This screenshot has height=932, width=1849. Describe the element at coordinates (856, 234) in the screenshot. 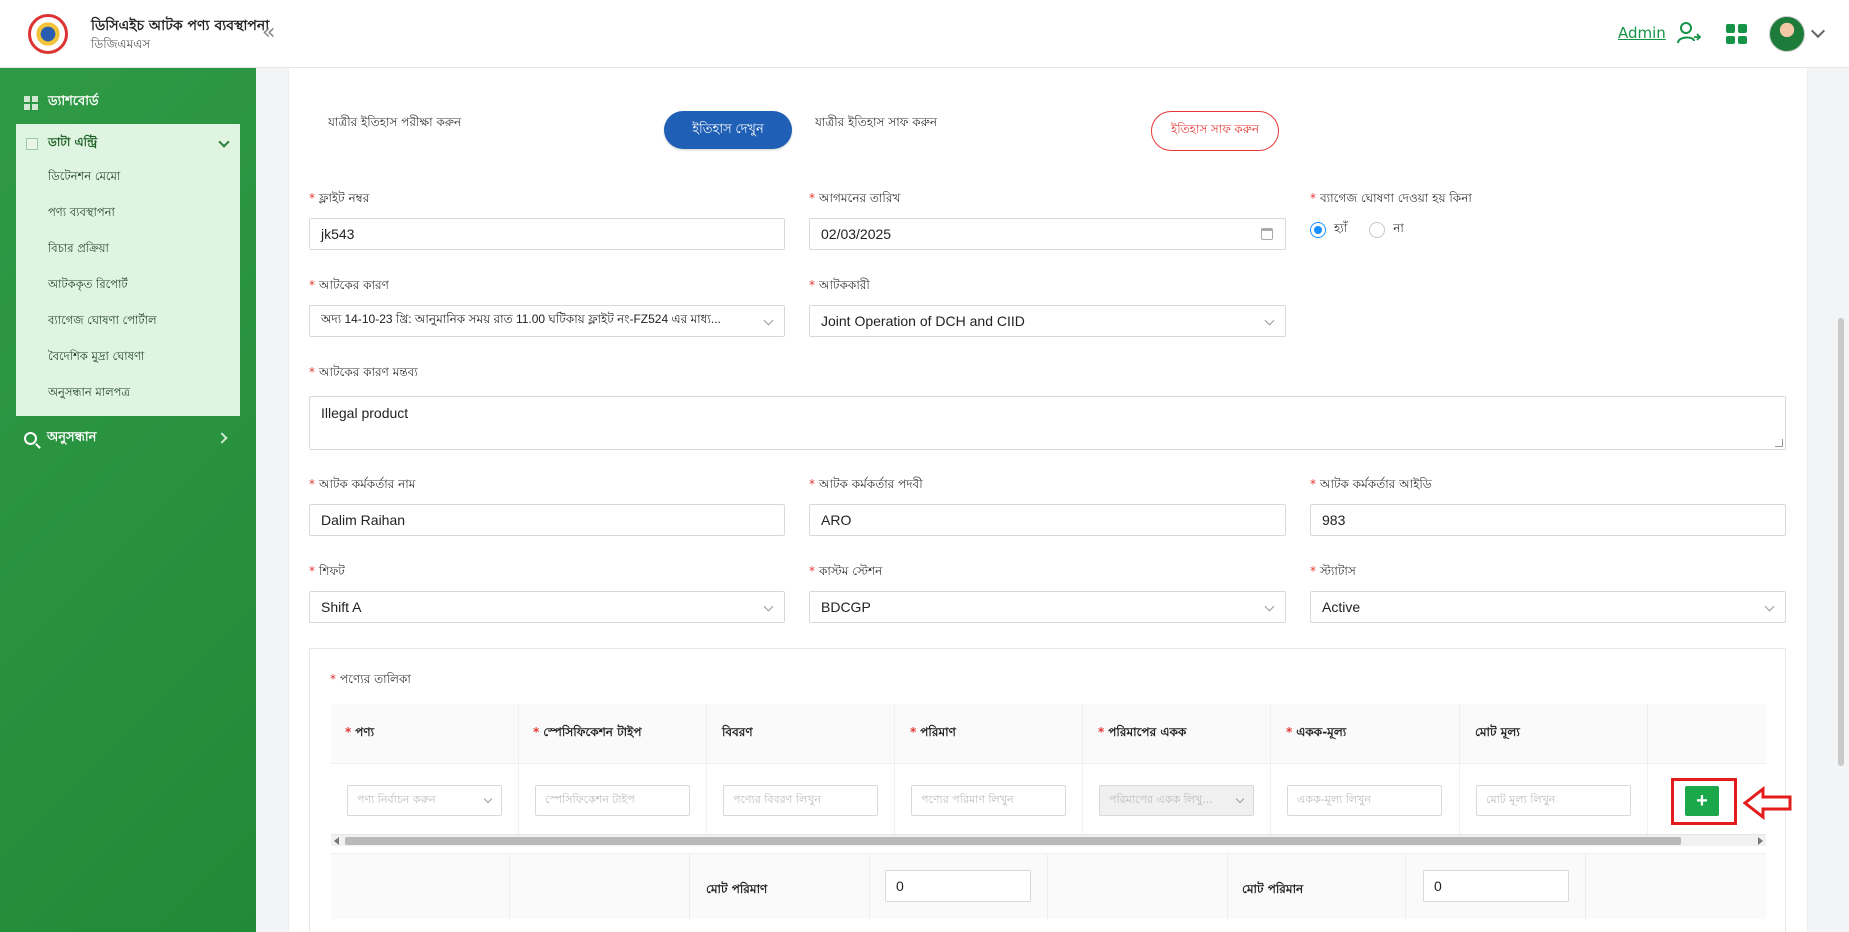

I see `arrival-date-value: 02/03/2025` at that location.